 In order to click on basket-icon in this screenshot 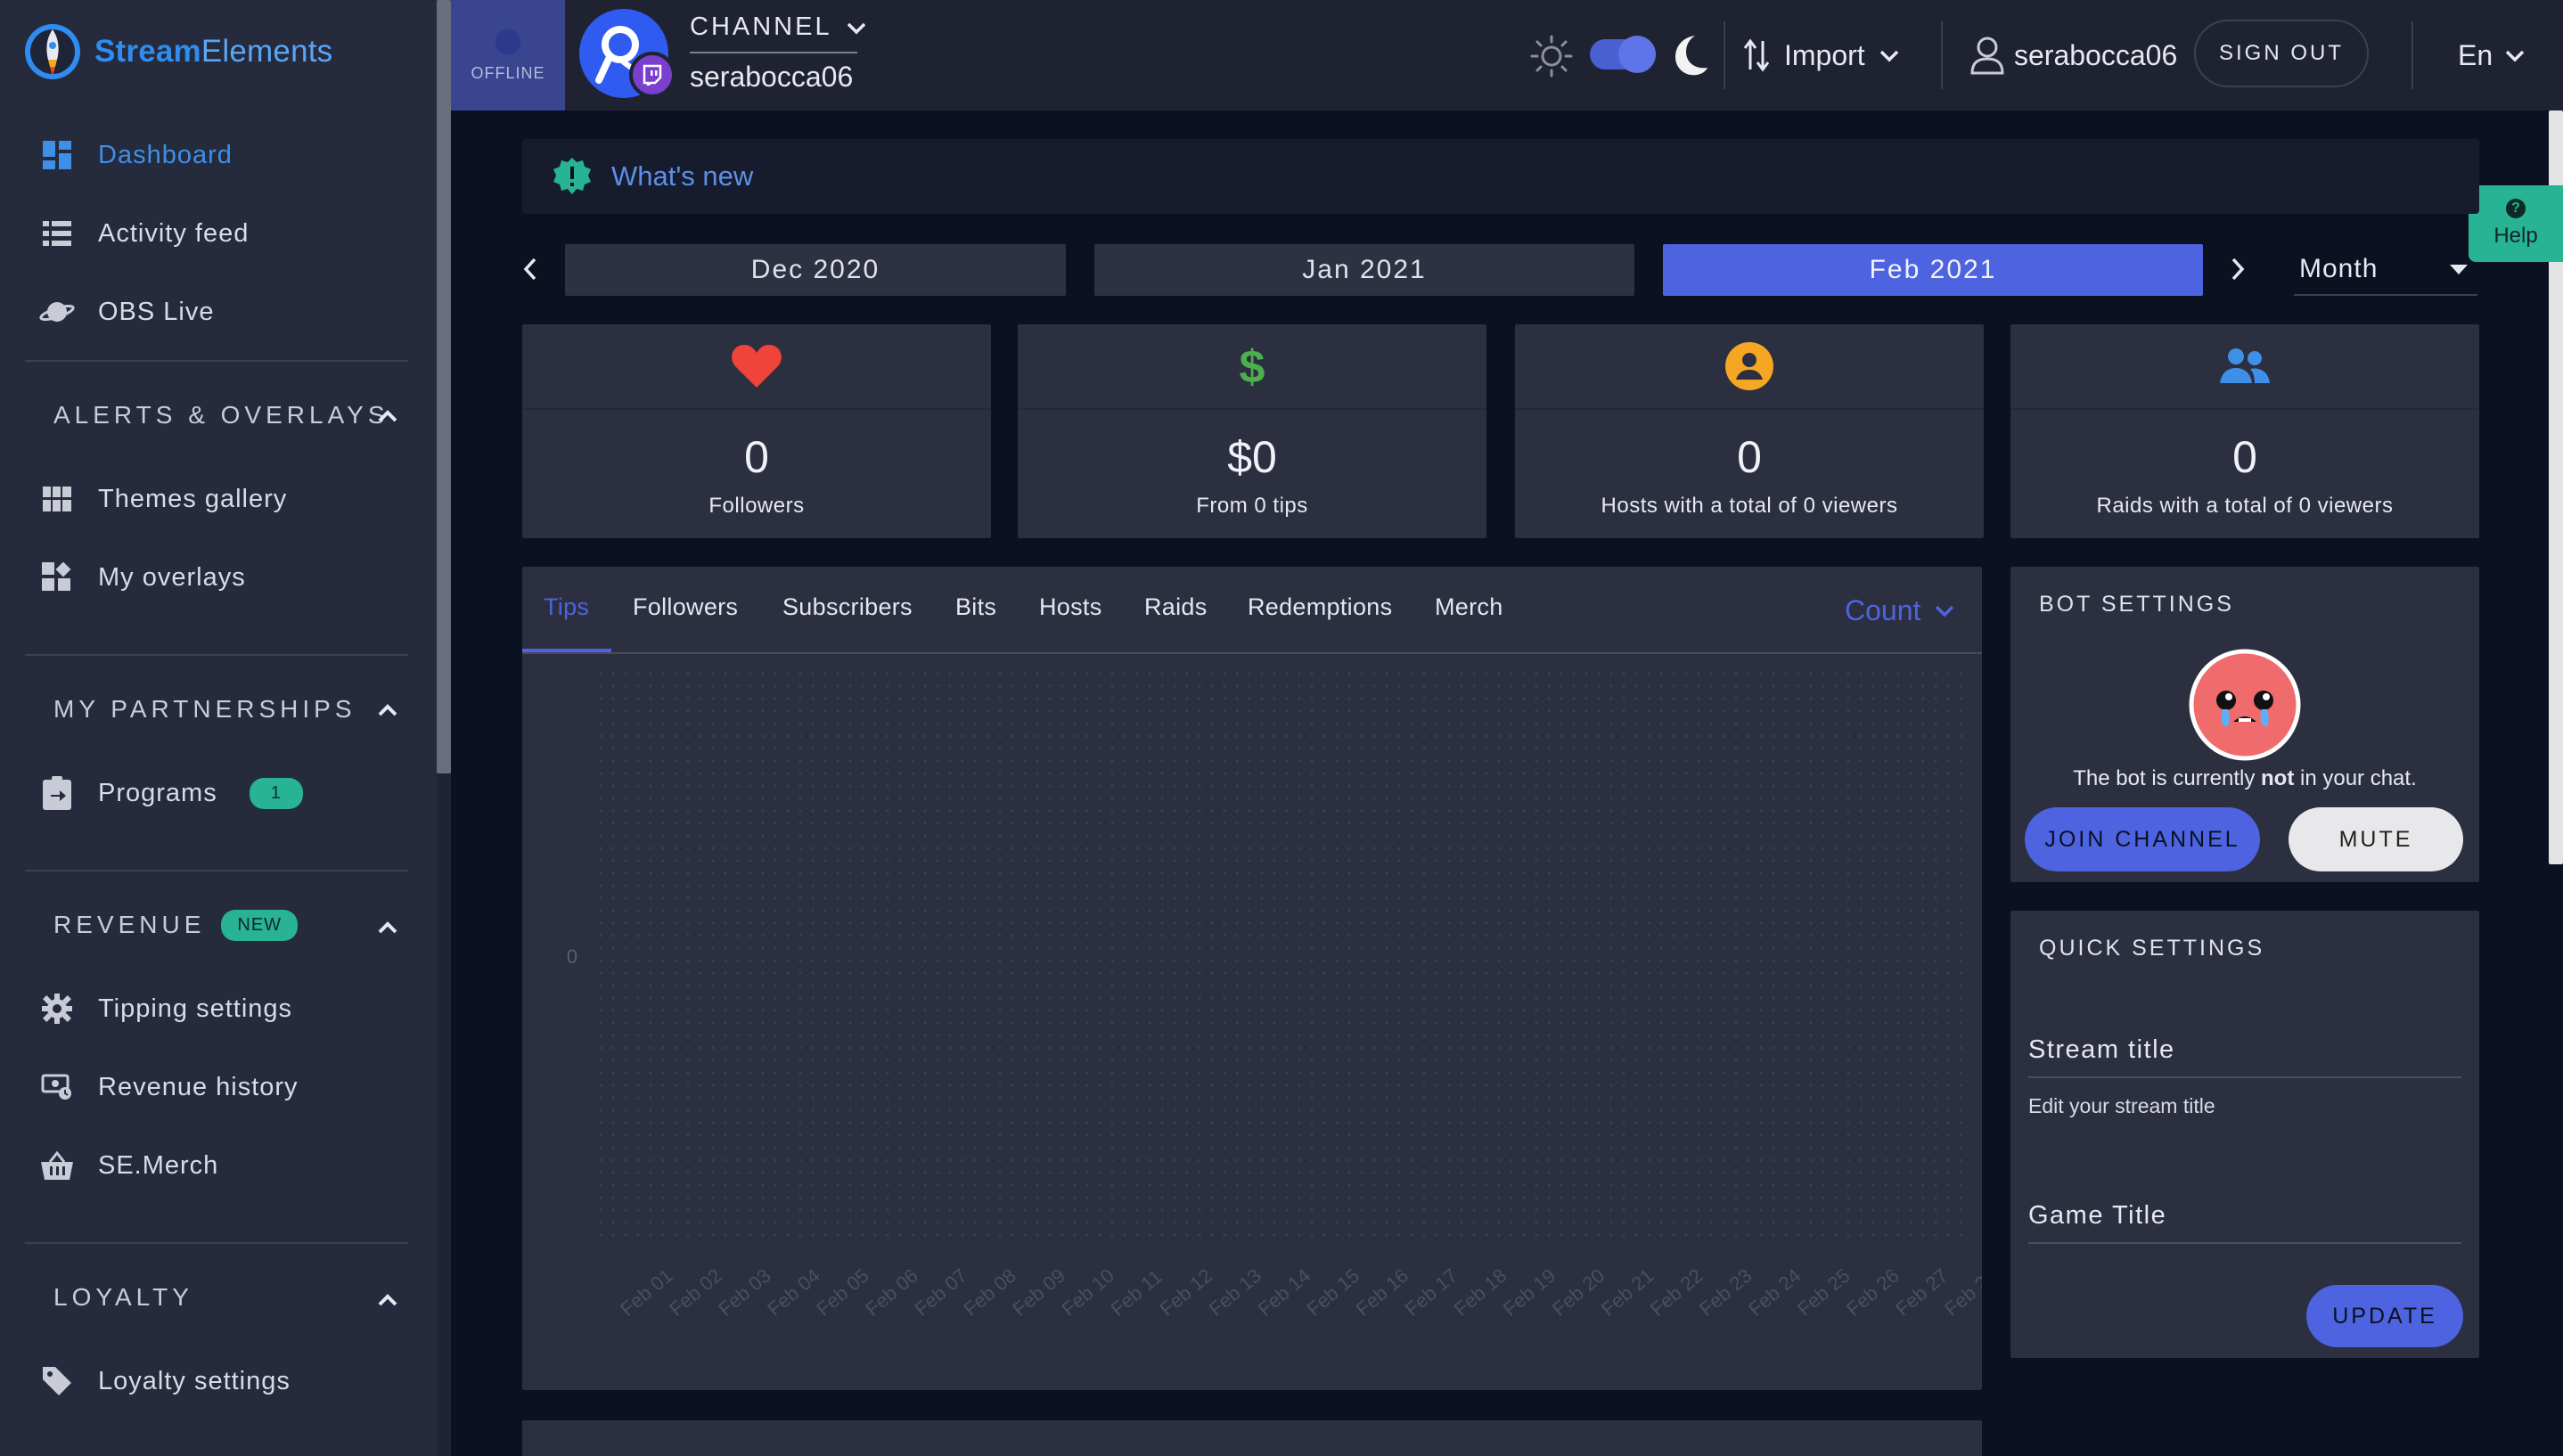, I will do `click(57, 1165)`.